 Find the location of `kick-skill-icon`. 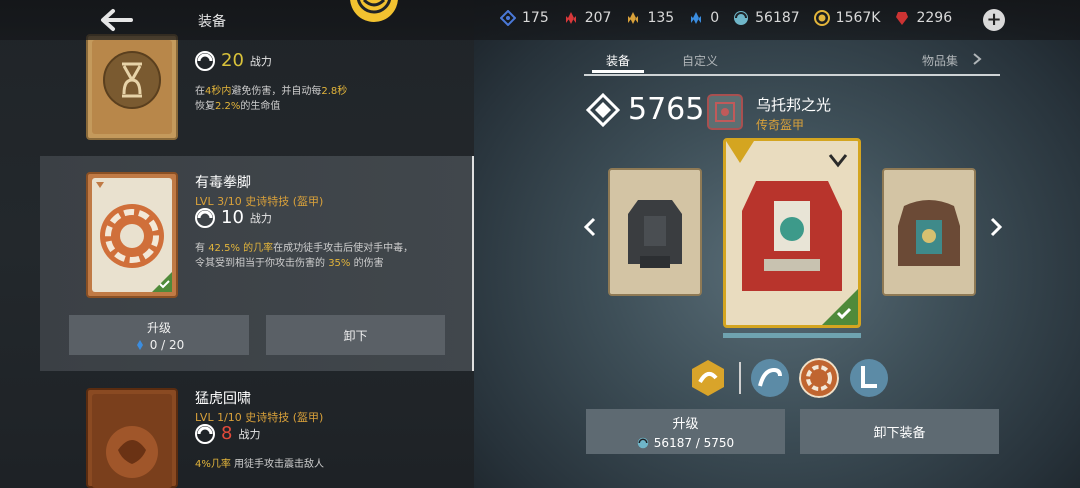

kick-skill-icon is located at coordinates (869, 378).